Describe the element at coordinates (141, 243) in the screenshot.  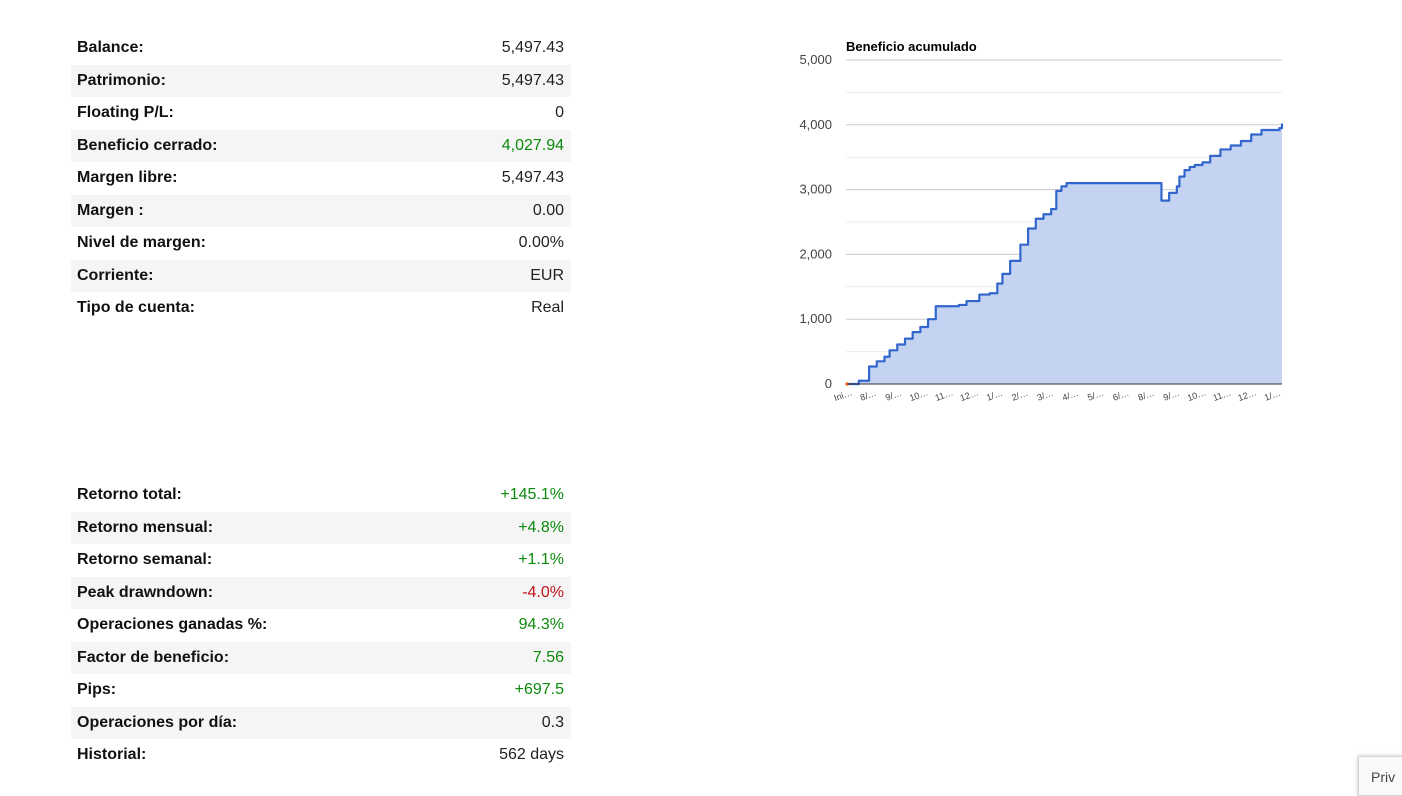
I see `account-stat-label: Nivel de margen:` at that location.